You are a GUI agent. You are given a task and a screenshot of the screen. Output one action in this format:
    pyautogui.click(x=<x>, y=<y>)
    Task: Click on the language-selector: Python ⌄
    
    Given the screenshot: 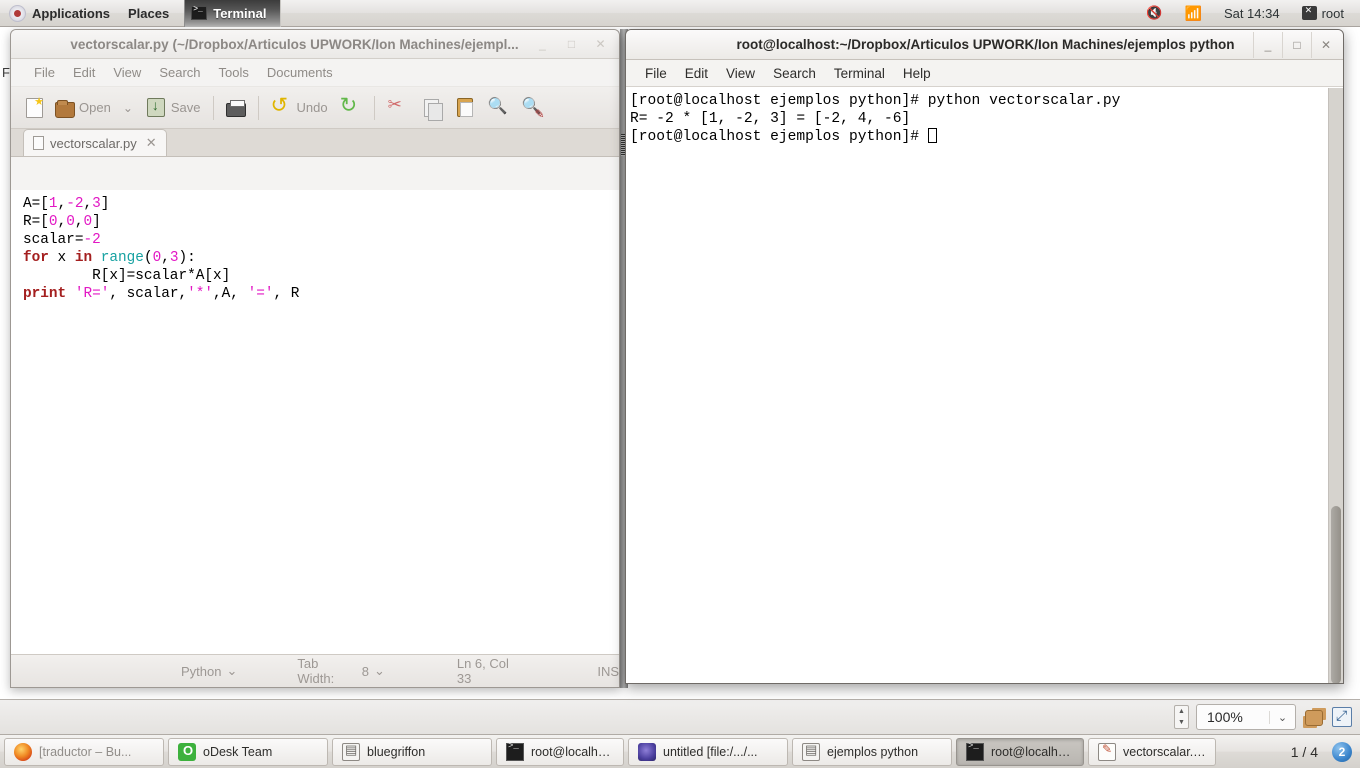 What is the action you would take?
    pyautogui.click(x=209, y=671)
    